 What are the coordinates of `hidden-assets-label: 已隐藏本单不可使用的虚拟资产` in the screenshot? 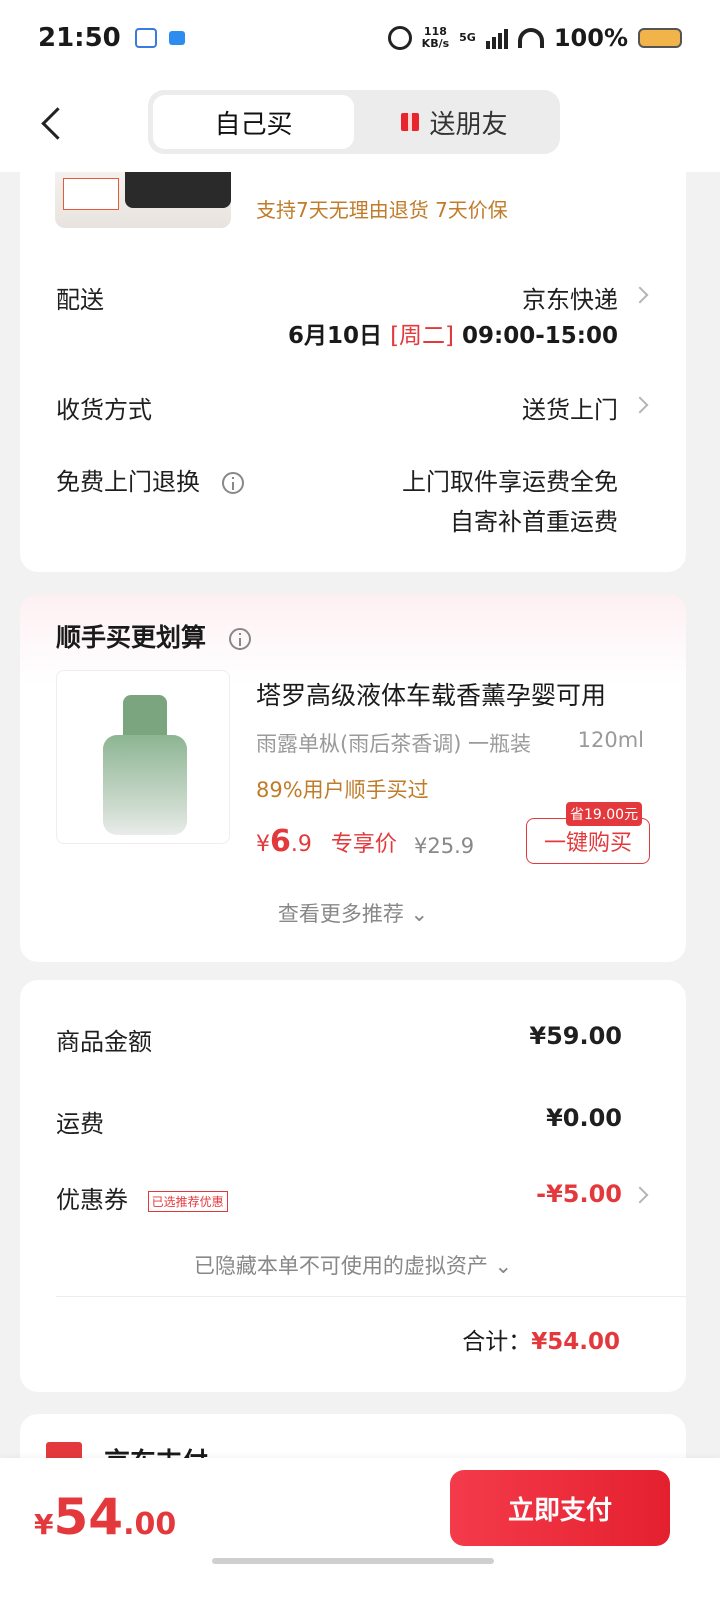 It's located at (340, 1266).